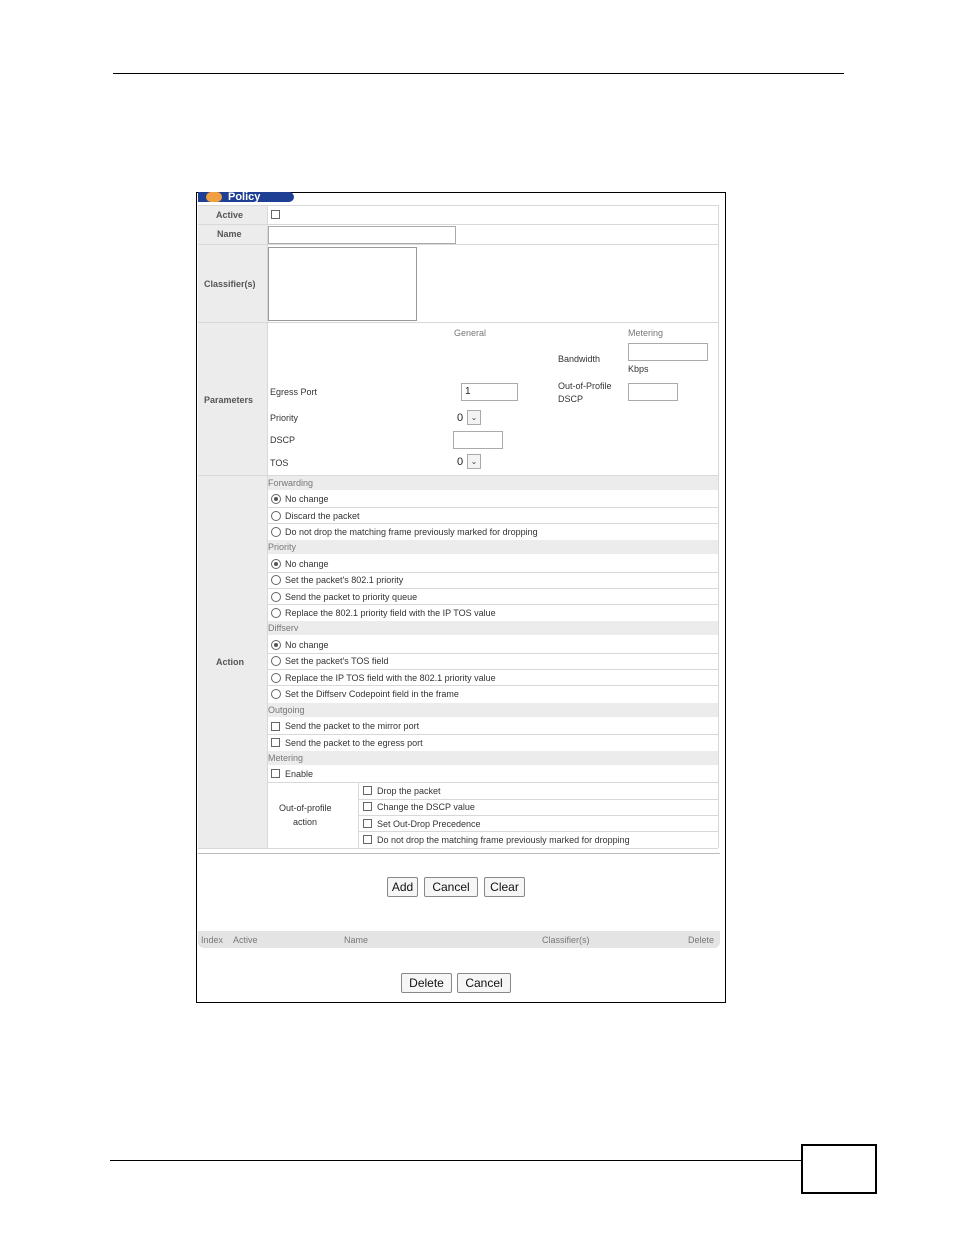 This screenshot has height=1235, width=954. I want to click on out-of-profile-action-label-2: action, so click(305, 822).